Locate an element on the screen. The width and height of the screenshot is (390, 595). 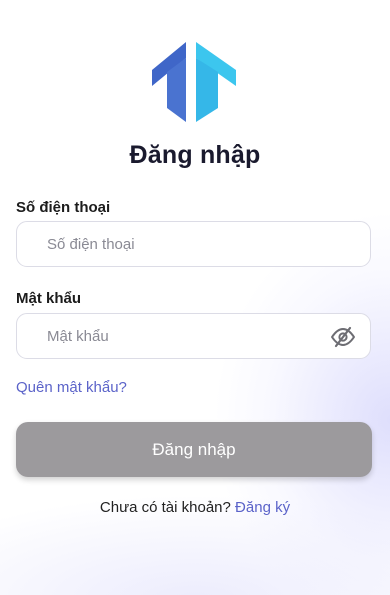
page-title: Đăng nhập is located at coordinates (195, 155).